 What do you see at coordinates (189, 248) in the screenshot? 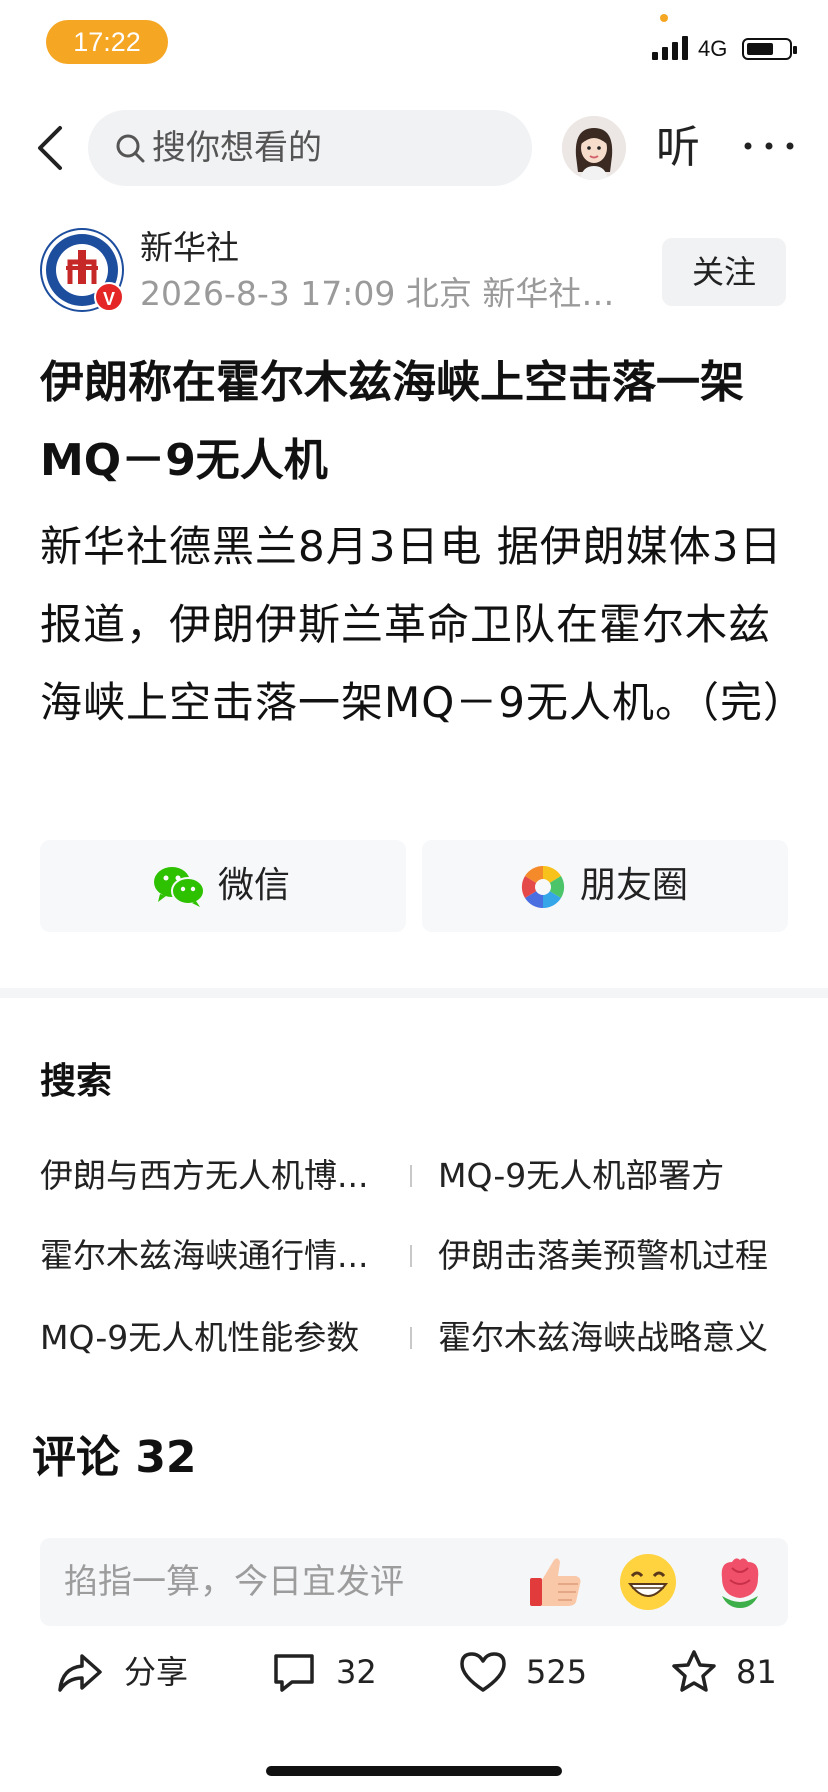
I see `author-name: 新华社` at bounding box center [189, 248].